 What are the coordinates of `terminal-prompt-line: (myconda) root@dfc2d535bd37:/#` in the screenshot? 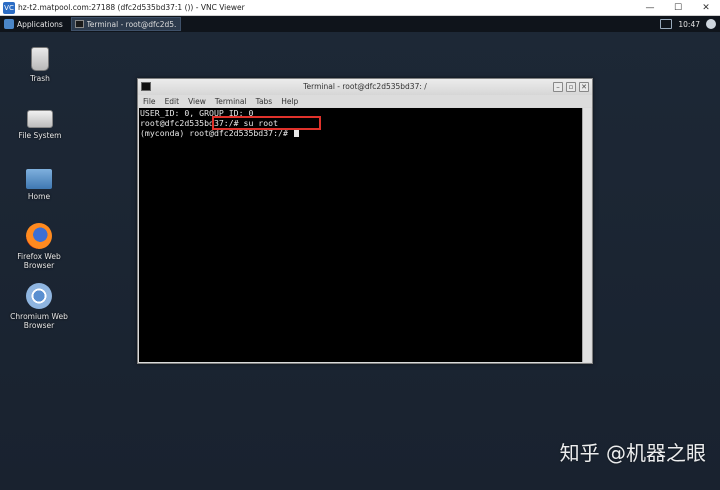 It's located at (361, 133).